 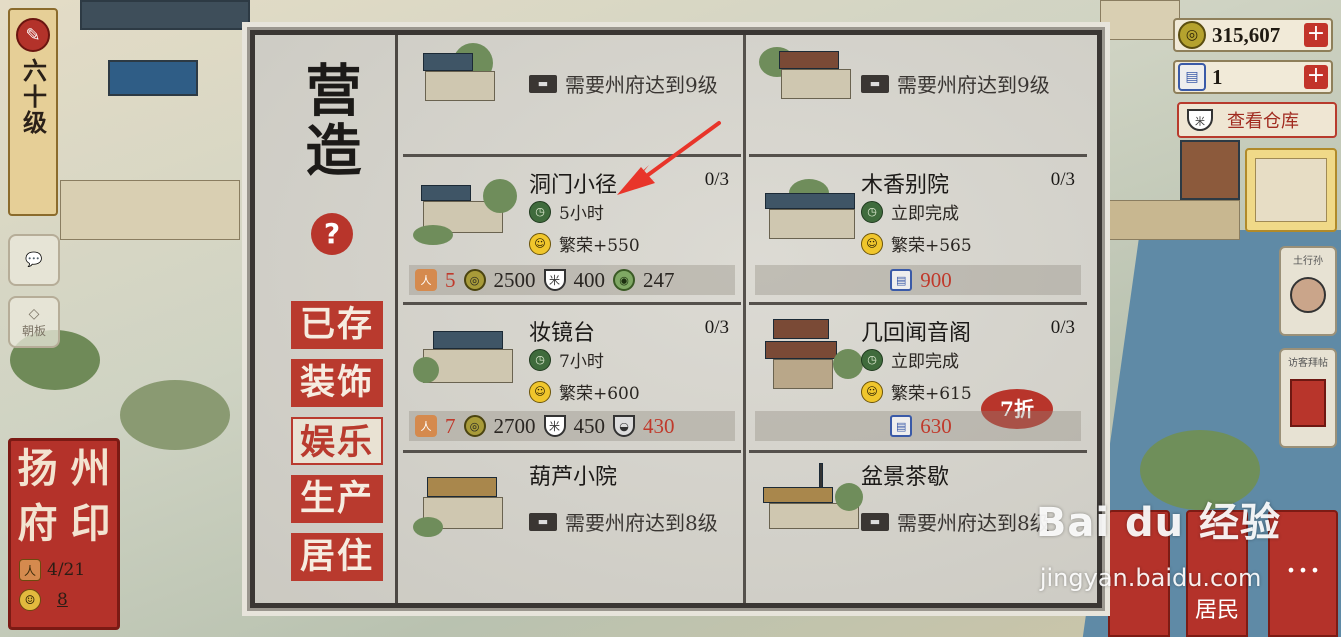 What do you see at coordinates (332, 234) in the screenshot?
I see `help-button: ?` at bounding box center [332, 234].